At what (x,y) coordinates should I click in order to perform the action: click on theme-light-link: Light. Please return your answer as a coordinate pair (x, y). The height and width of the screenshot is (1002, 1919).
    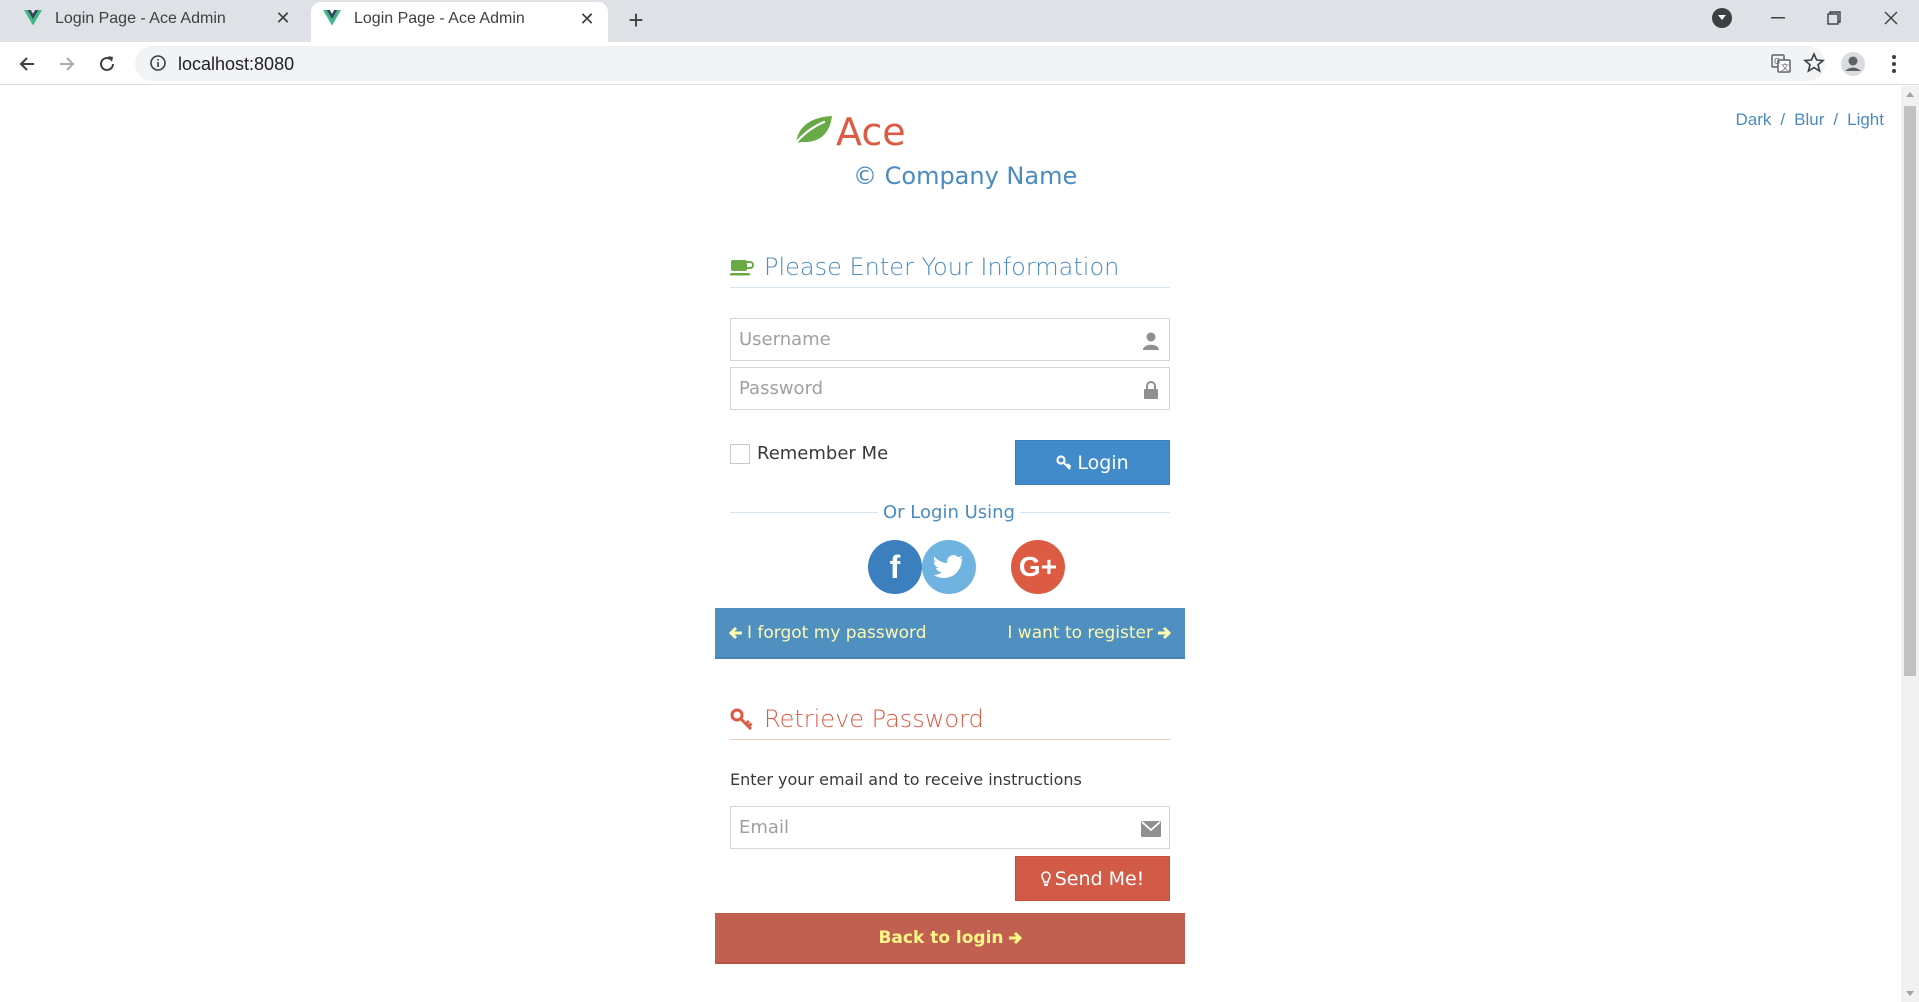
    Looking at the image, I should click on (1865, 119).